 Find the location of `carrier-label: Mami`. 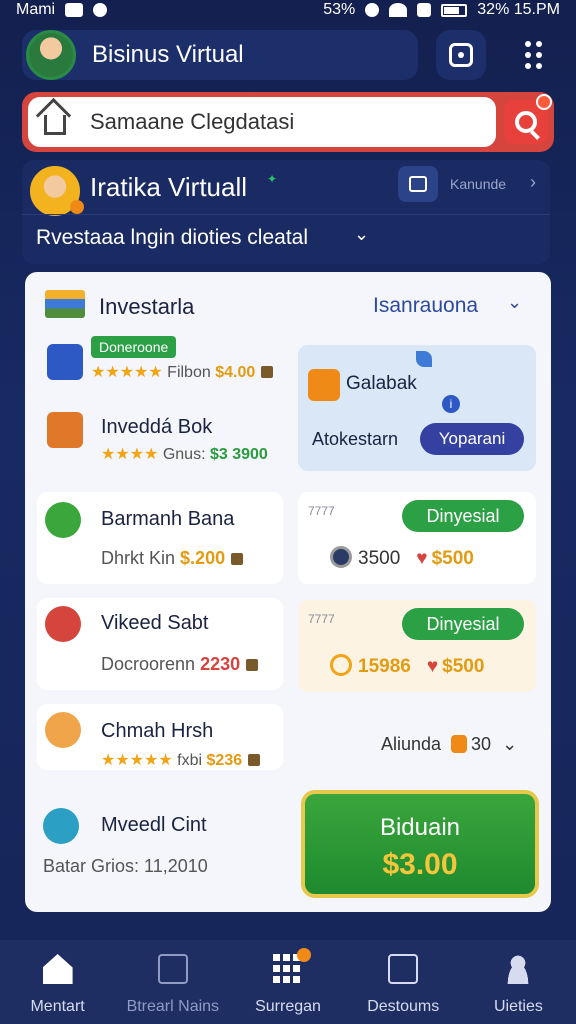

carrier-label: Mami is located at coordinates (36, 9).